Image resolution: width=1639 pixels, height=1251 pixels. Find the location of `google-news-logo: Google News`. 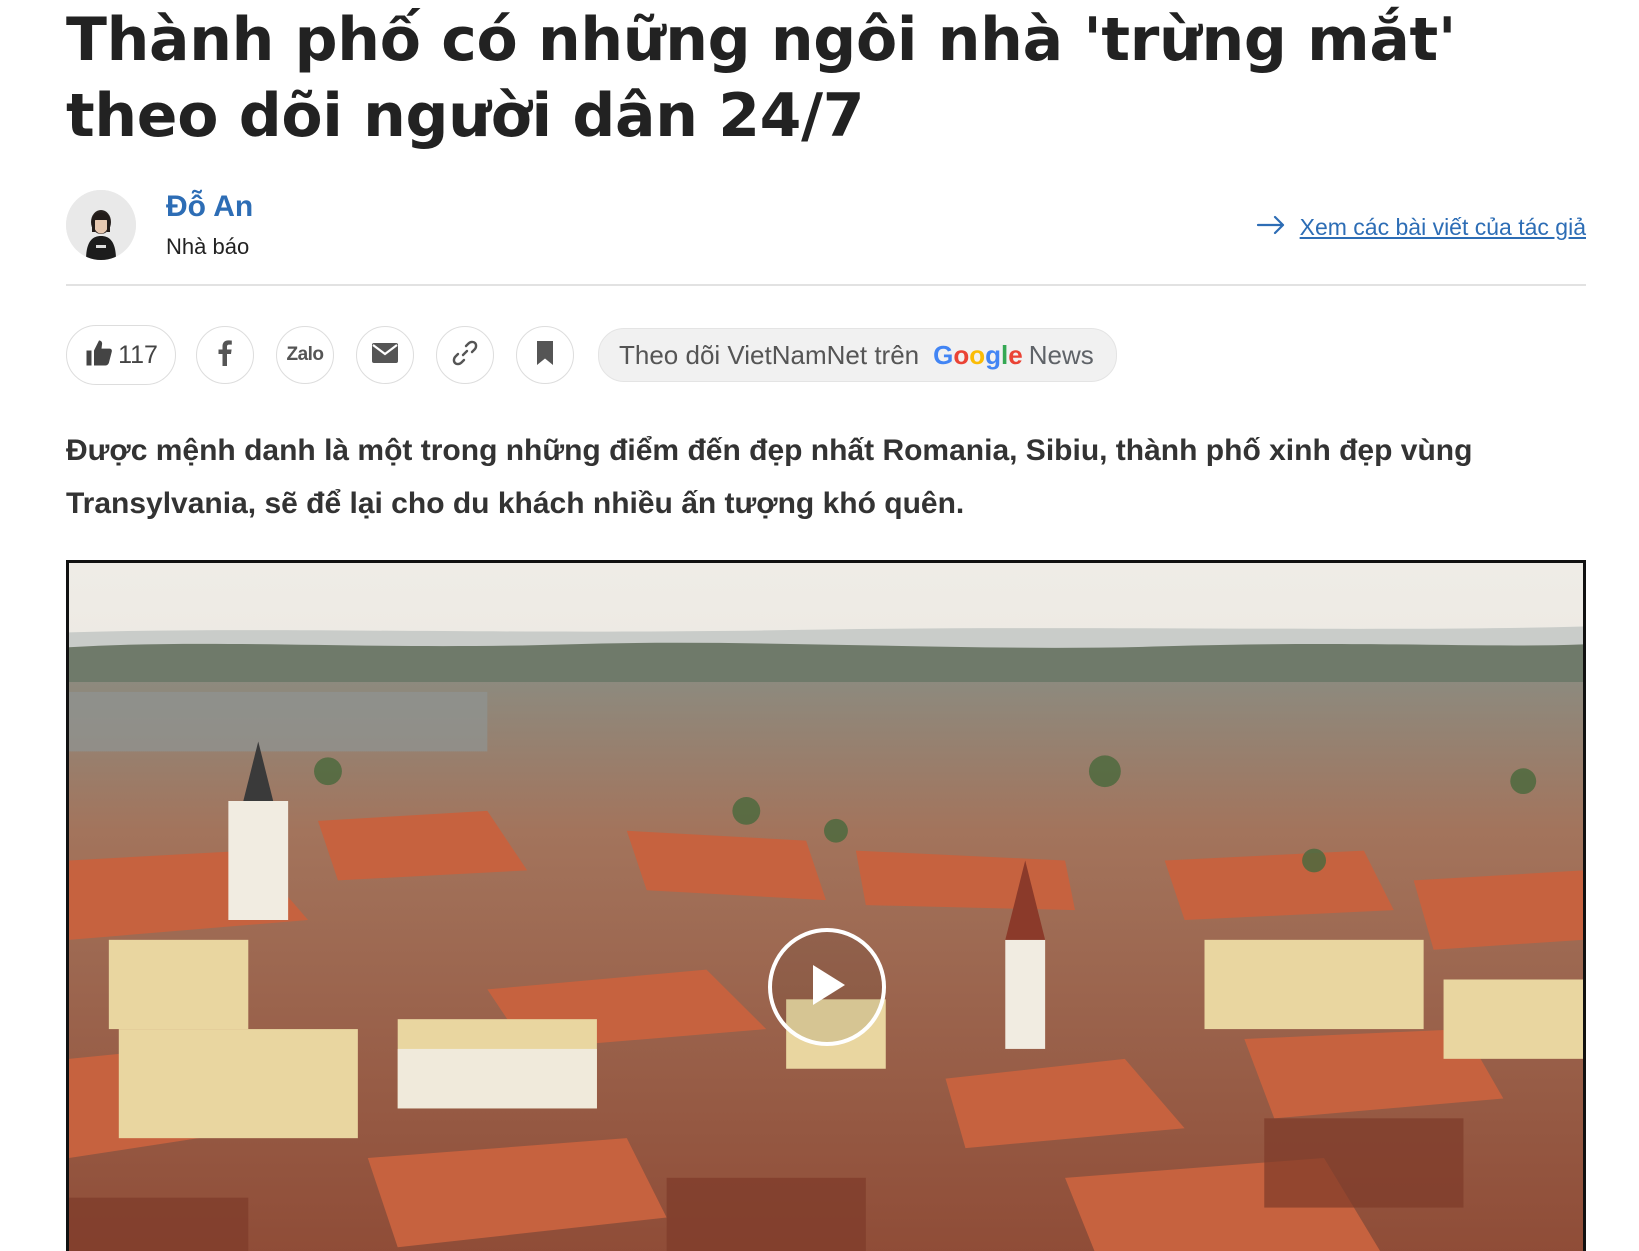

google-news-logo: Google News is located at coordinates (1013, 355).